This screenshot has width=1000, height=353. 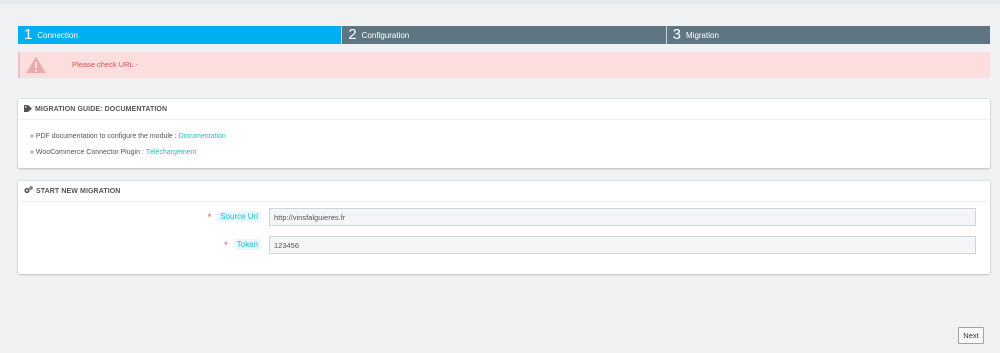 I want to click on tag-icon, so click(x=28, y=109).